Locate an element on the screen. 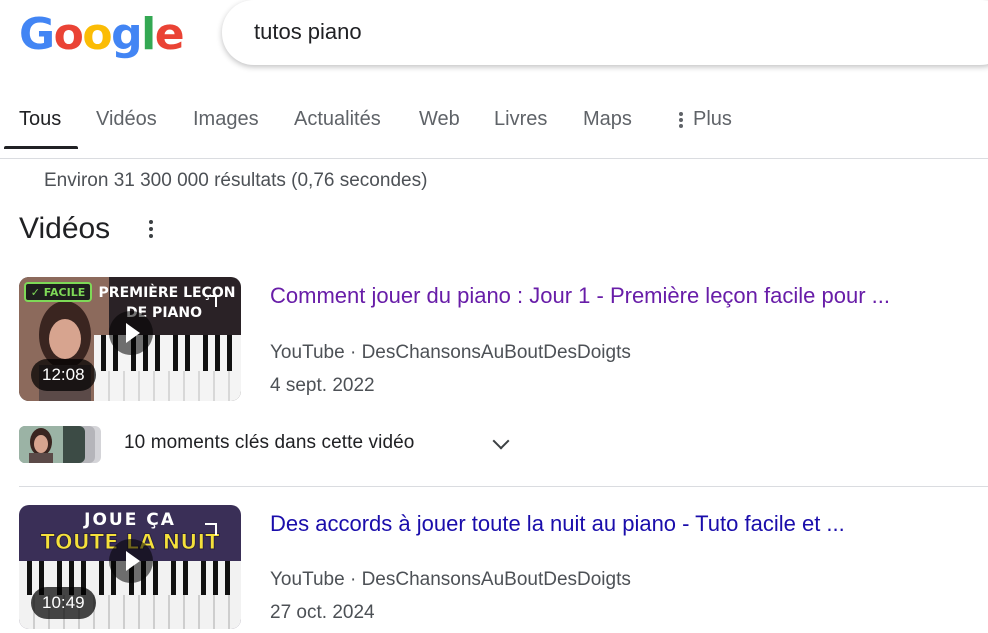  logo-letter: G is located at coordinates (37, 34).